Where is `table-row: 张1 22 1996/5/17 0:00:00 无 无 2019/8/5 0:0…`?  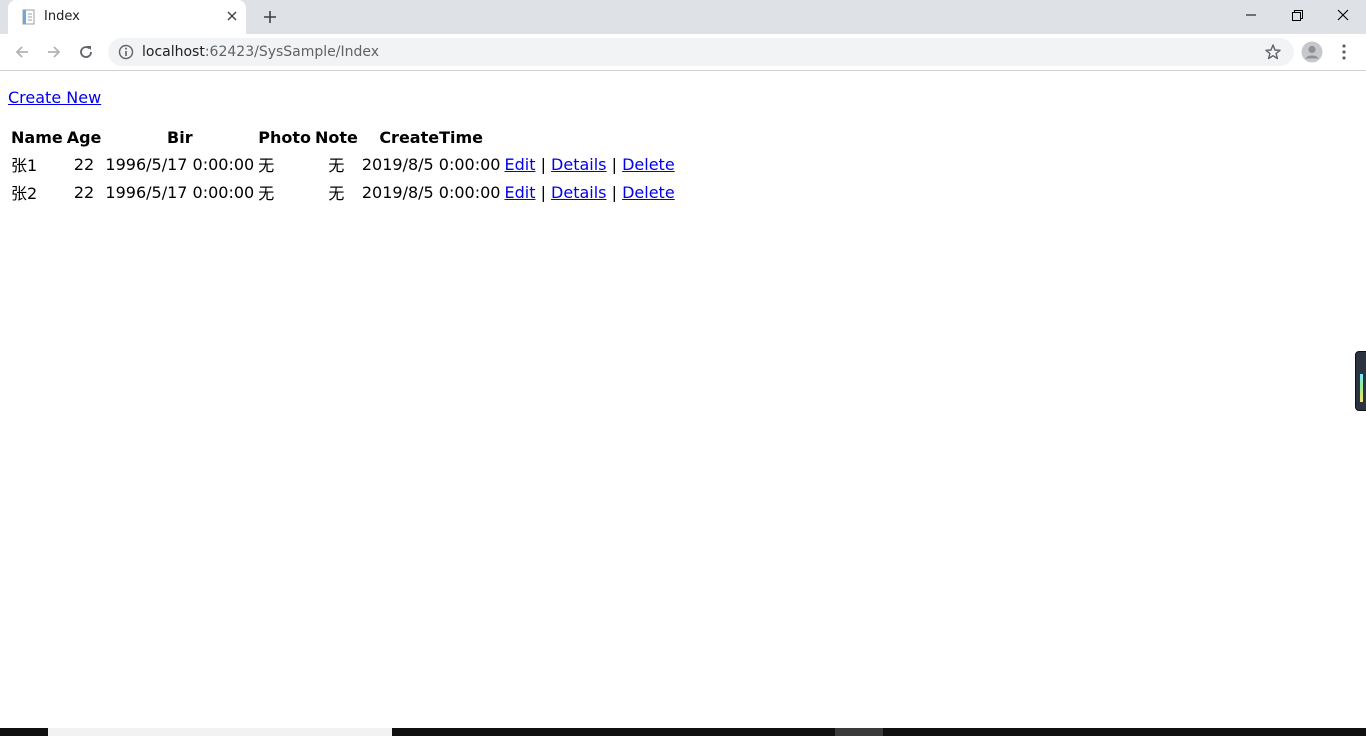
table-row: 张1 22 1996/5/17 0:00:00 无 无 2019/8/5 0:0… is located at coordinates (343, 164).